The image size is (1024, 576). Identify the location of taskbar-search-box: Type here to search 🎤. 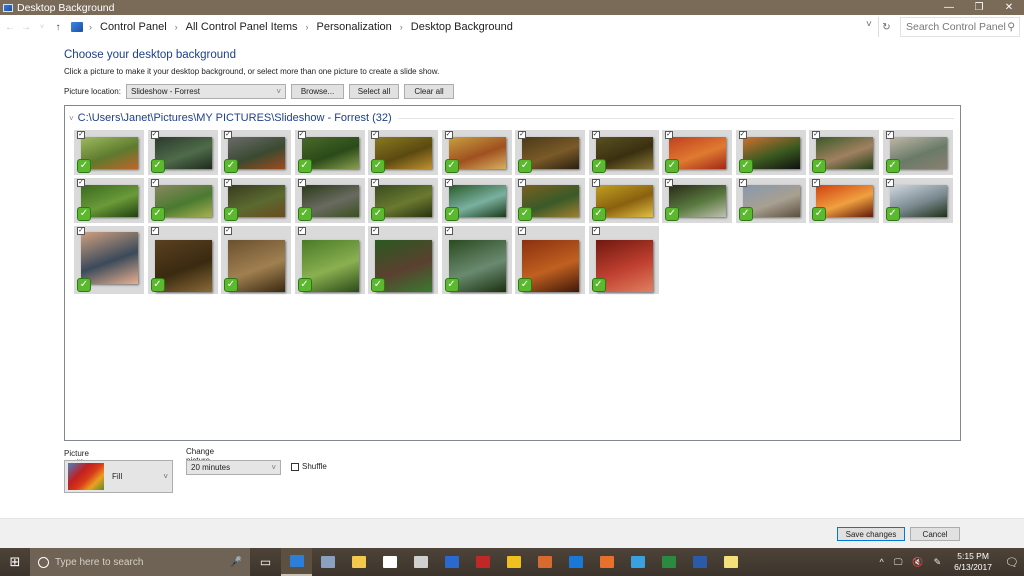
(140, 562).